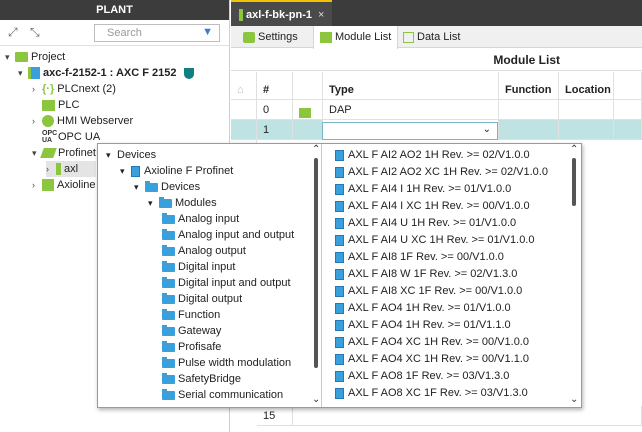 Image resolution: width=642 pixels, height=432 pixels. I want to click on expand-all-icon: ⤢, so click(15, 32).